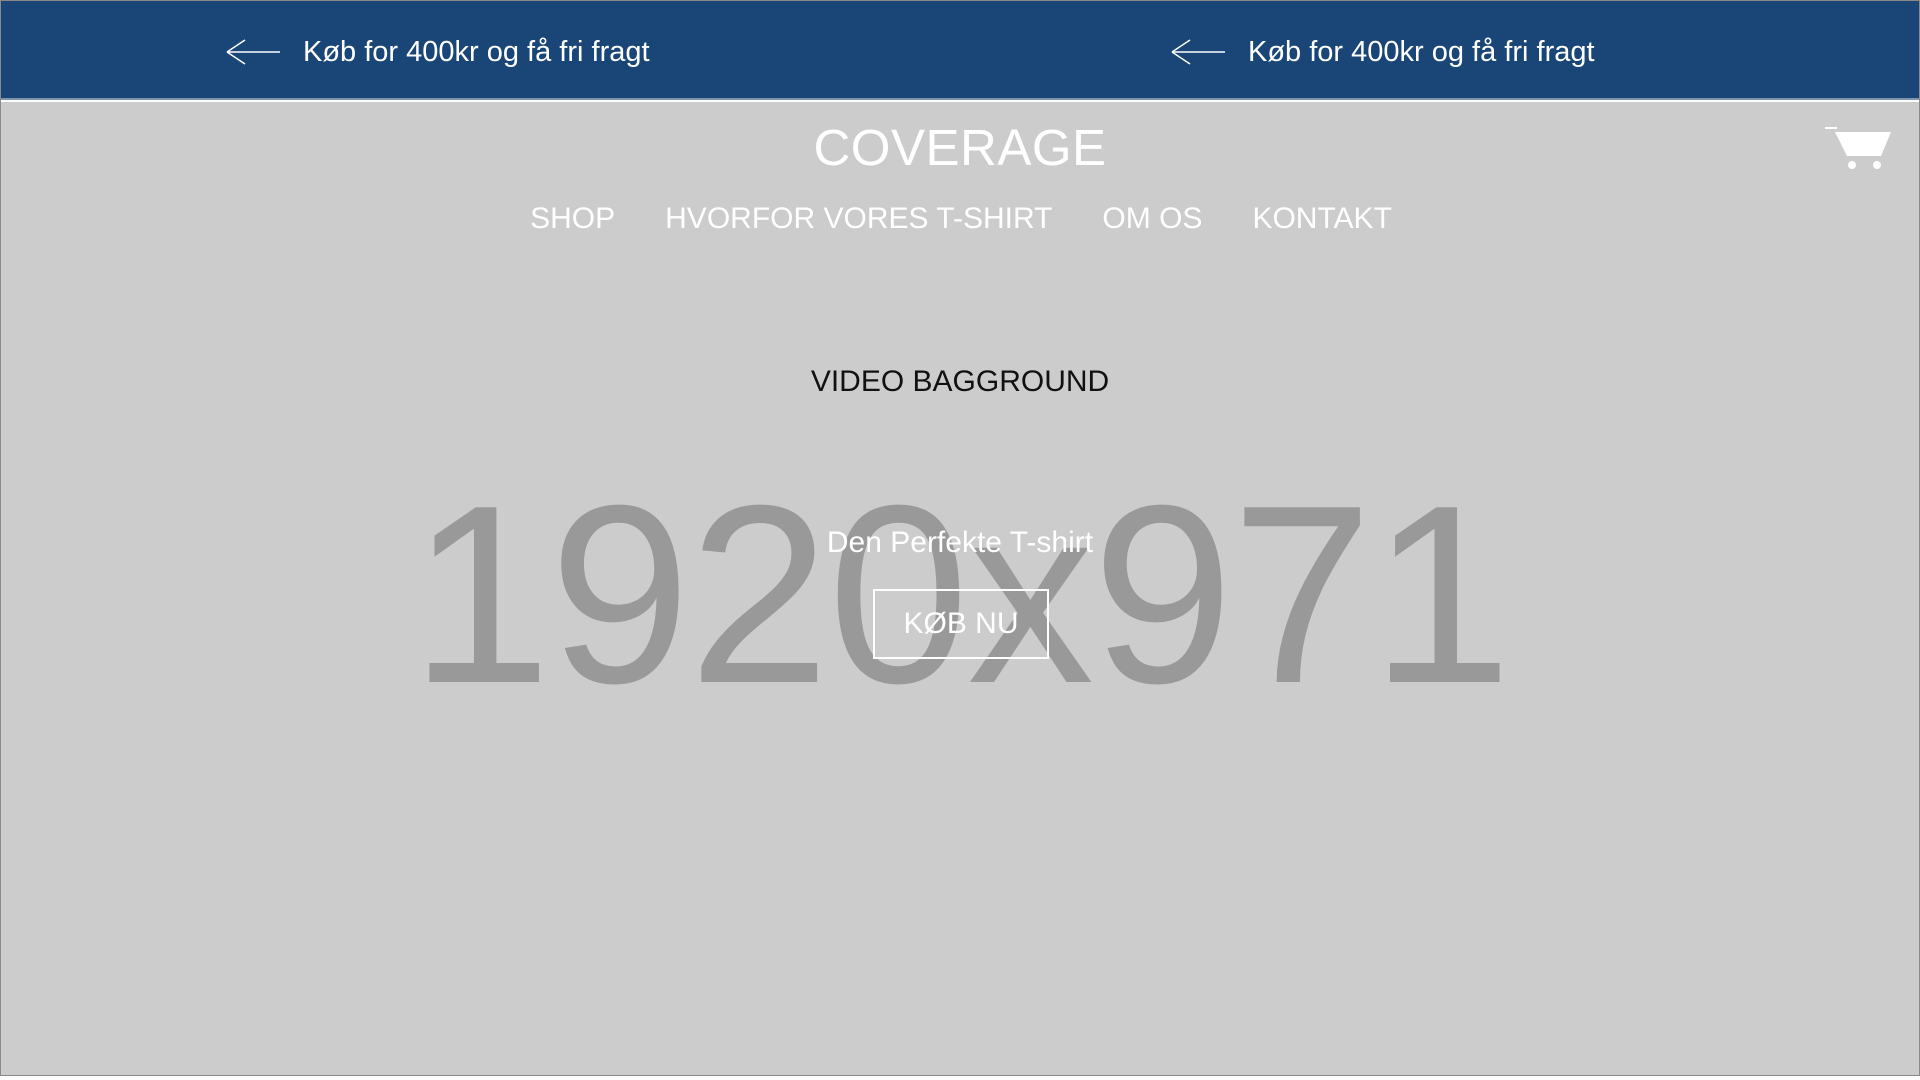 The height and width of the screenshot is (1080, 1920). Describe the element at coordinates (1152, 219) in the screenshot. I see `nav-item-about: OM OS` at that location.